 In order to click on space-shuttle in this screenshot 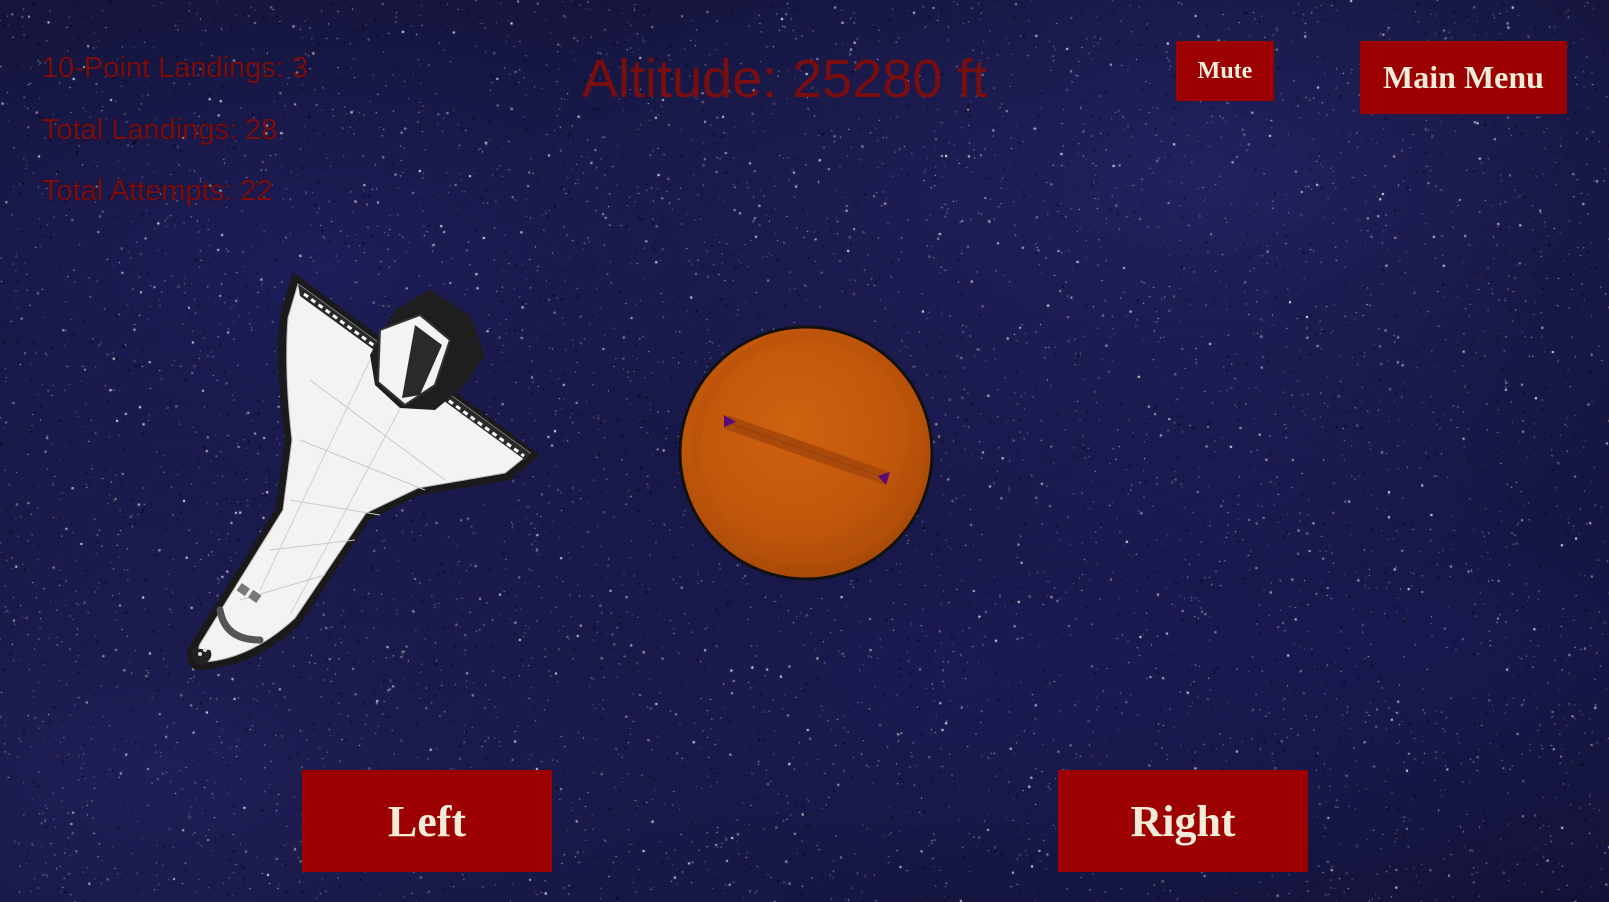, I will do `click(363, 471)`.